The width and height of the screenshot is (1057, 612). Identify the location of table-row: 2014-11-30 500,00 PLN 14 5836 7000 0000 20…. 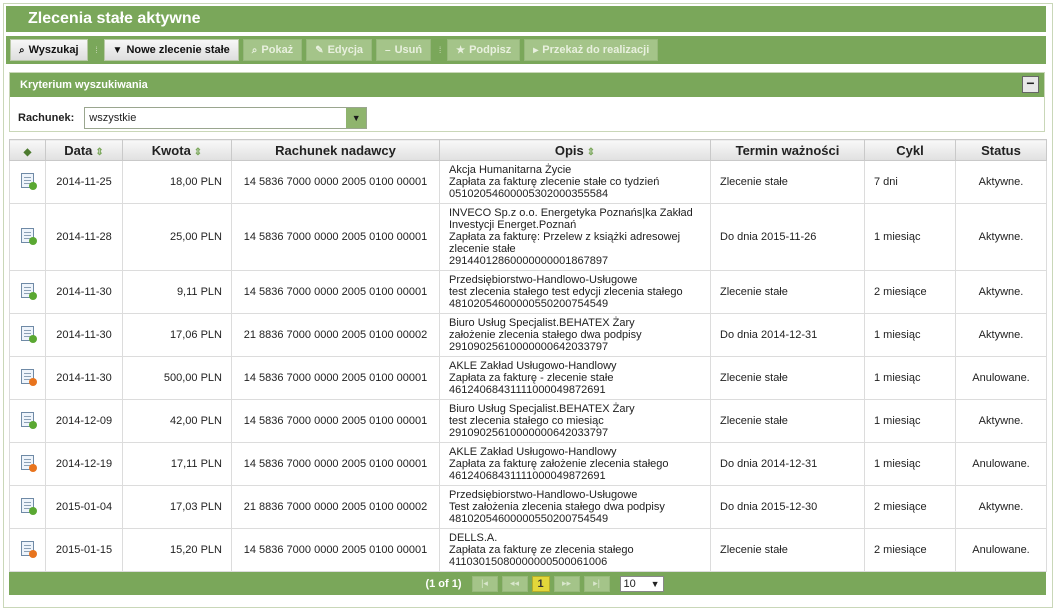
(528, 378).